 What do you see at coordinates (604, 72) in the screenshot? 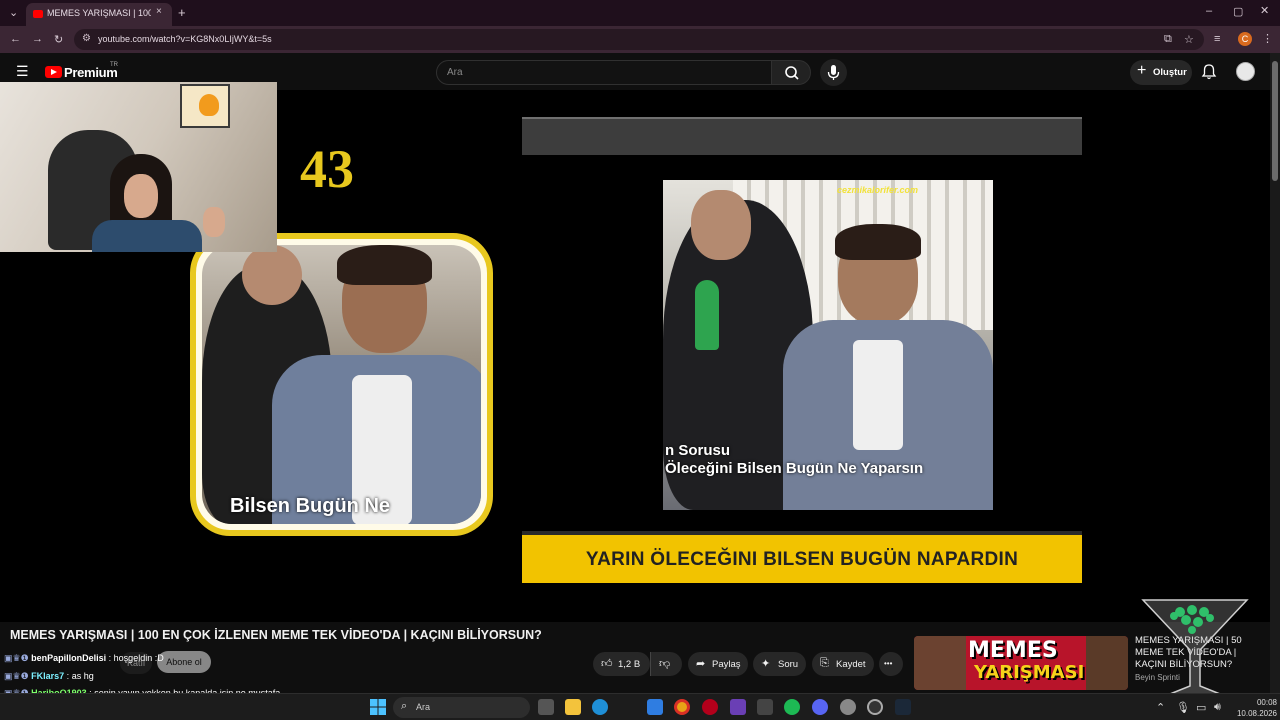
I see `search-input: Ara` at bounding box center [604, 72].